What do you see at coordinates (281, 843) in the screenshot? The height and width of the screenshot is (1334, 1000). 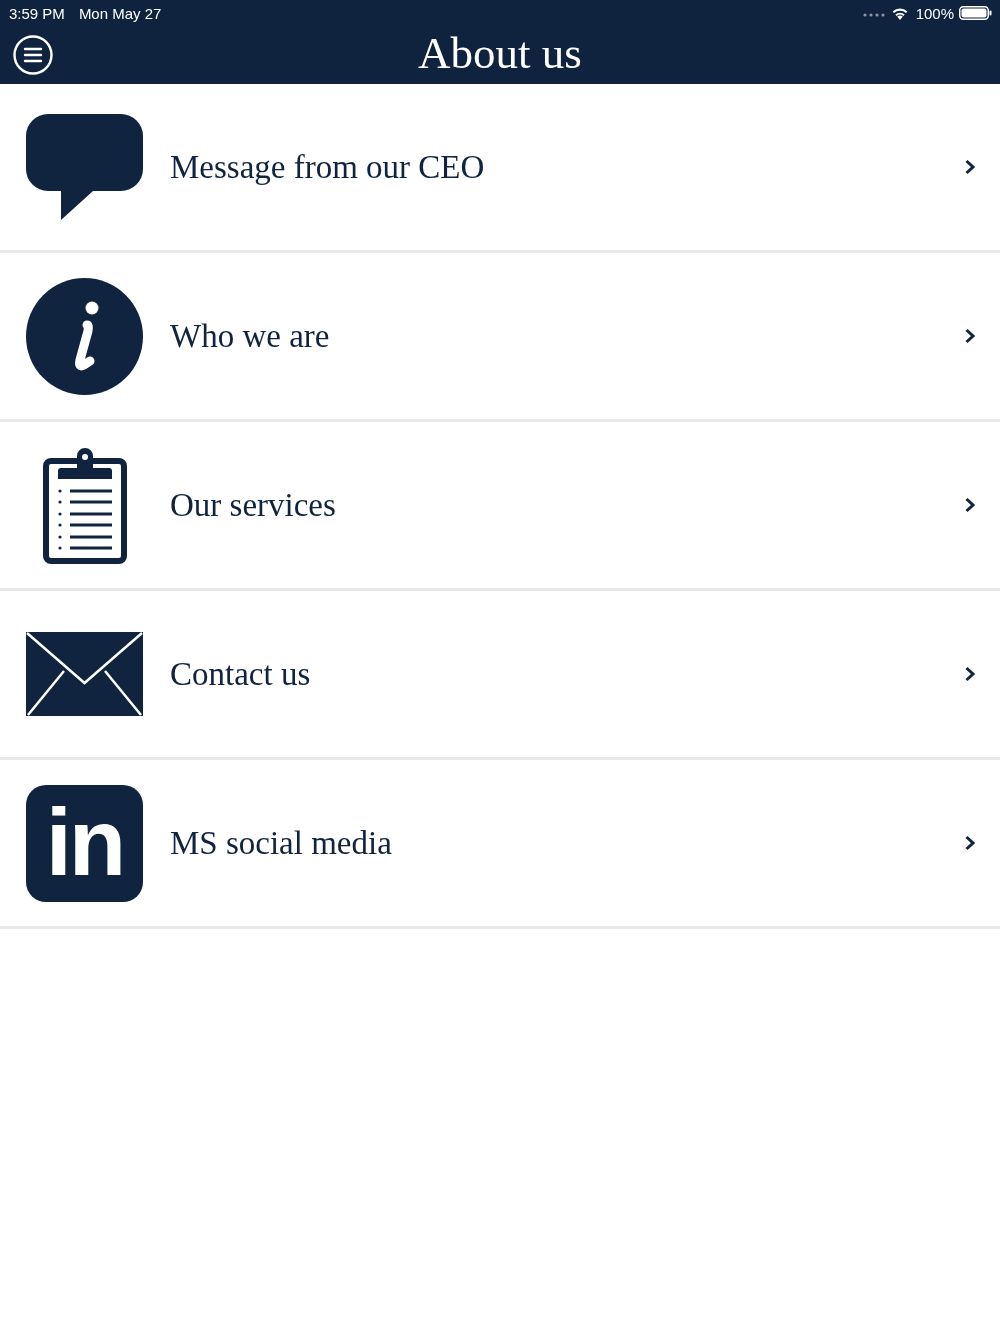 I see `row-label: MS social media` at bounding box center [281, 843].